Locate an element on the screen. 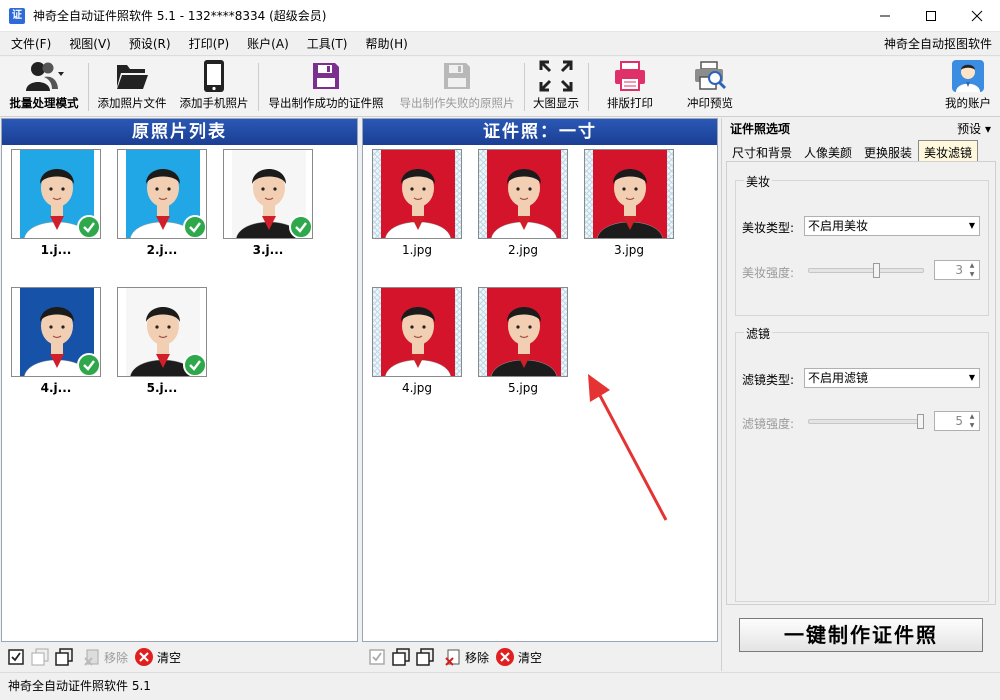  photo-thumbnail: 1.jpg is located at coordinates (417, 203).